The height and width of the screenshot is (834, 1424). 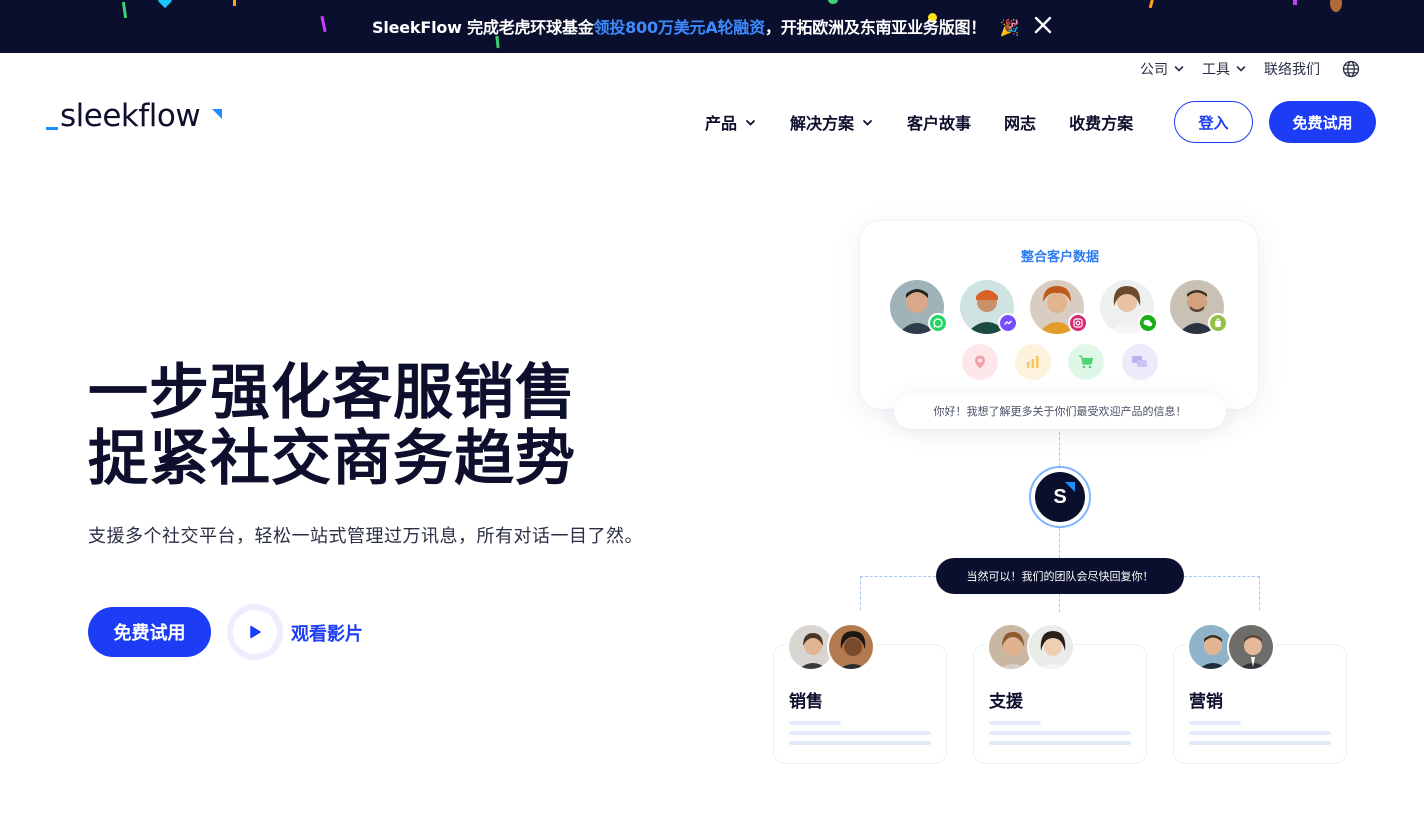 What do you see at coordinates (1078, 323) in the screenshot?
I see `instagram-icon` at bounding box center [1078, 323].